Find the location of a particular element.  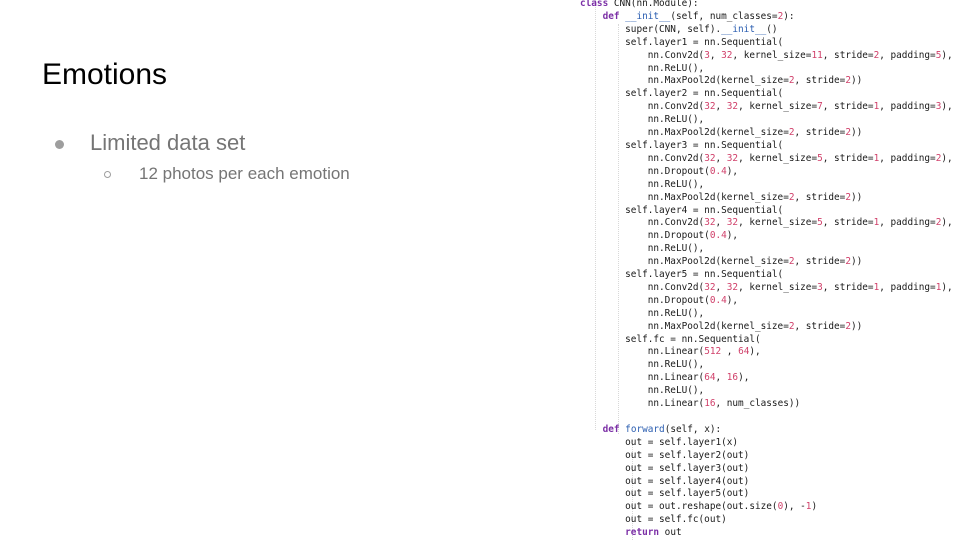

code-line: out = out.reshape(out.size(0), -1) is located at coordinates (699, 507).